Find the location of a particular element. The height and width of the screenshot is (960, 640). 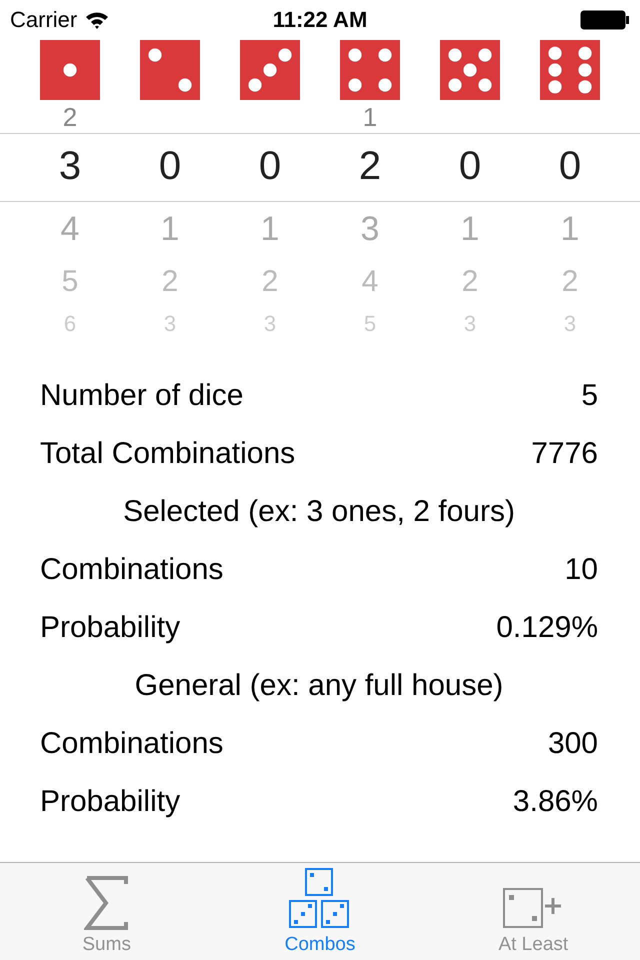

stat-label: Number of dice is located at coordinates (142, 396).